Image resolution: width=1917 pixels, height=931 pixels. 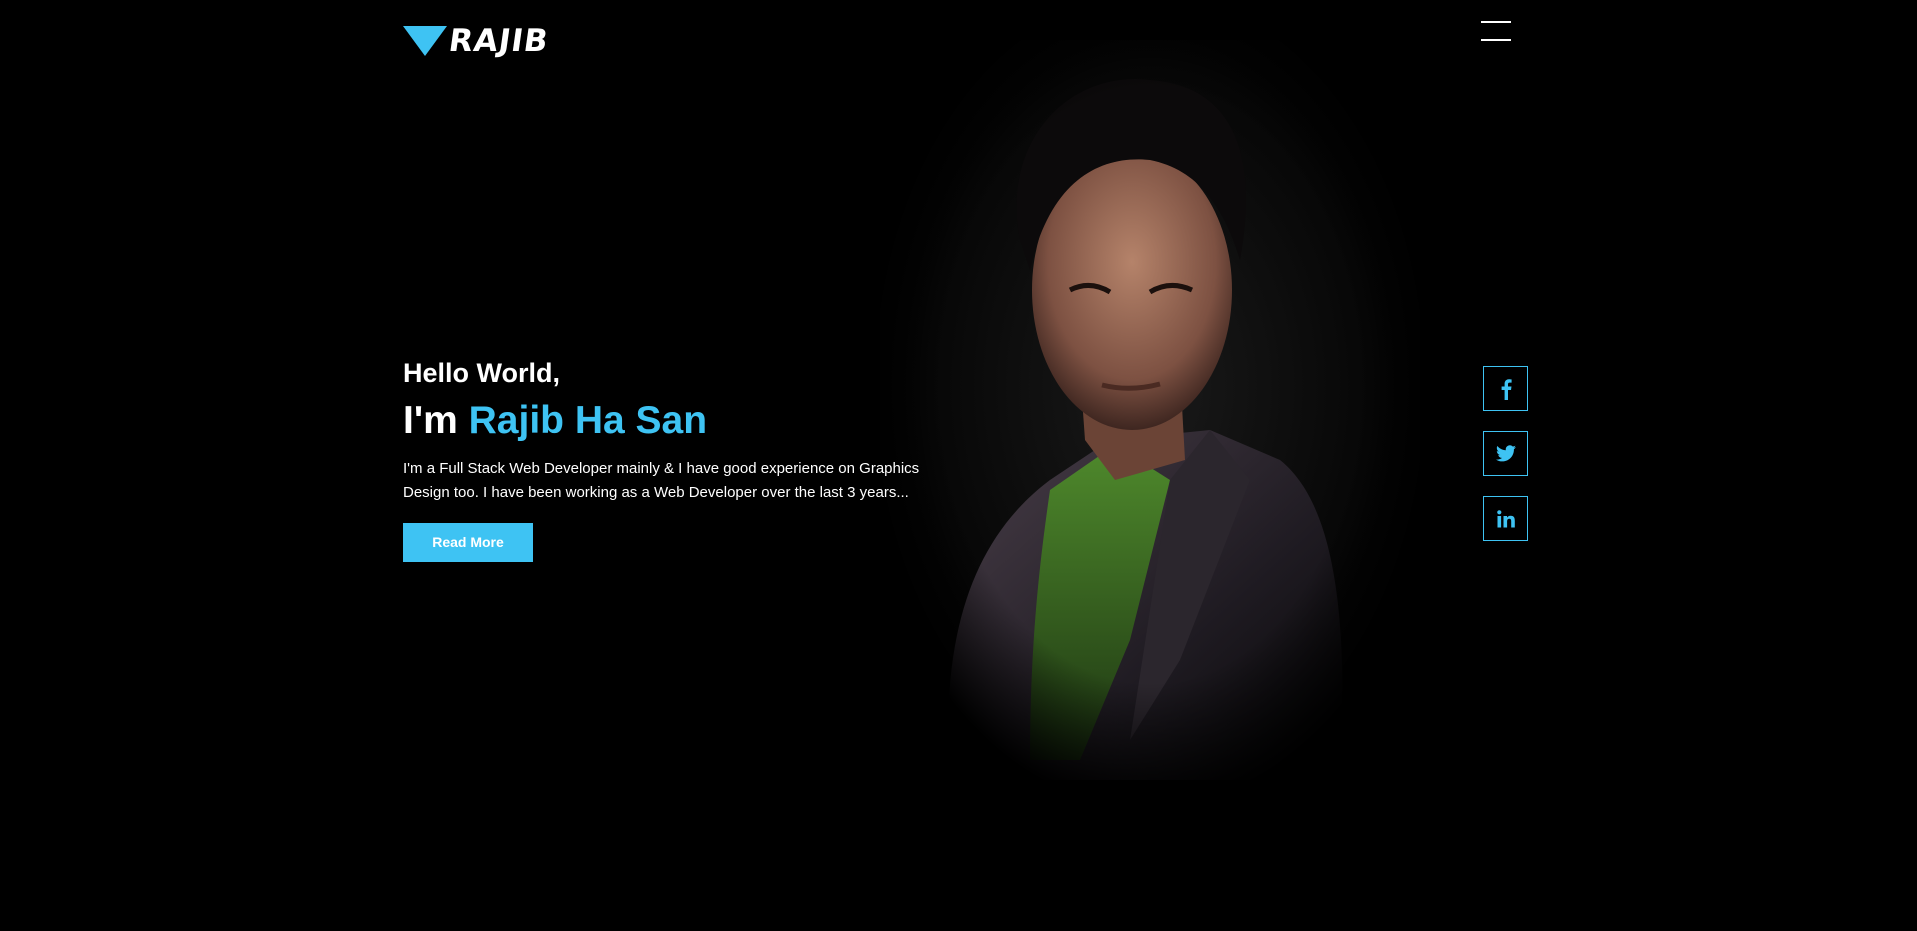 What do you see at coordinates (482, 373) in the screenshot?
I see `greeting-heading: Hello World,` at bounding box center [482, 373].